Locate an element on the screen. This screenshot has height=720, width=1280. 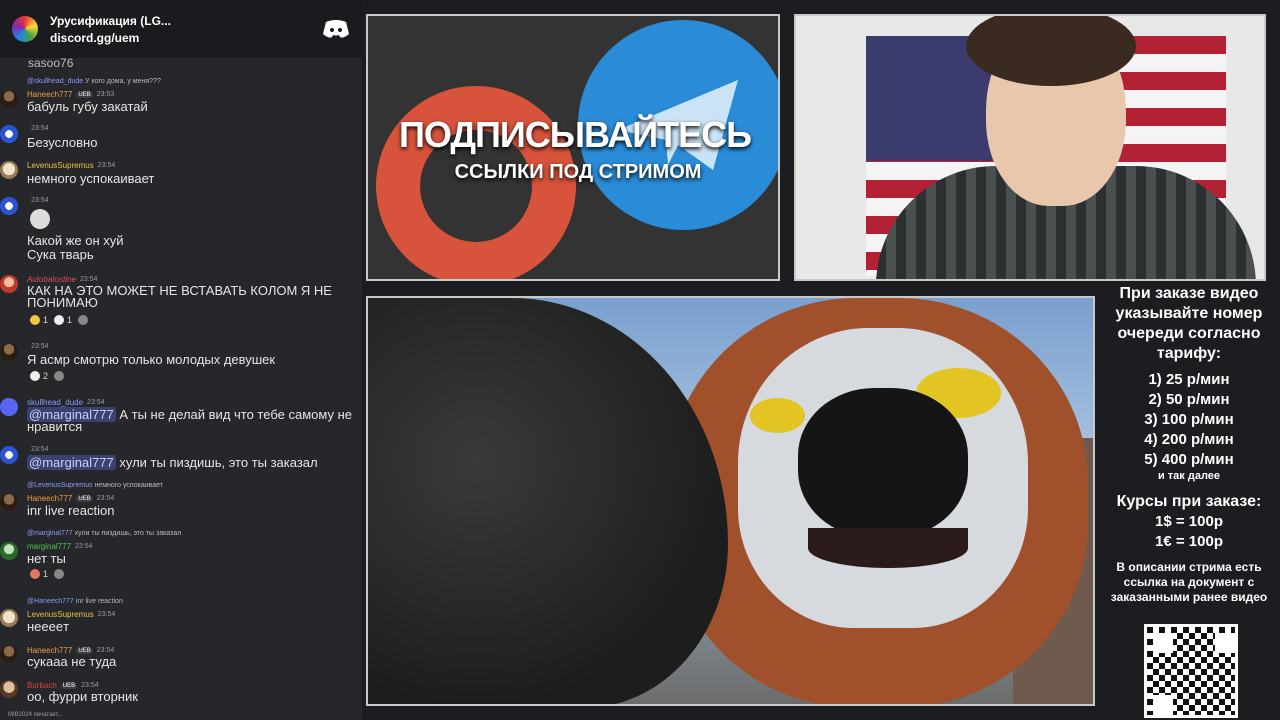
reactions: 1 1 is located at coordinates (59, 320).